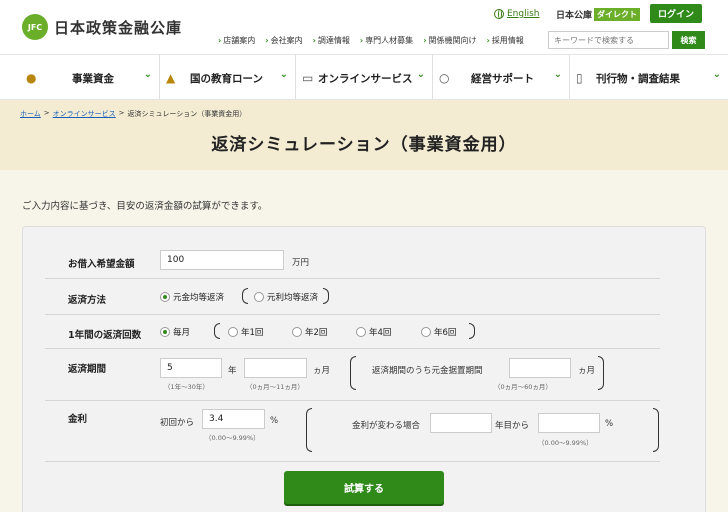 Image resolution: width=728 pixels, height=512 pixels. What do you see at coordinates (308, 78) in the screenshot?
I see `laptop-icon: ▭` at bounding box center [308, 78].